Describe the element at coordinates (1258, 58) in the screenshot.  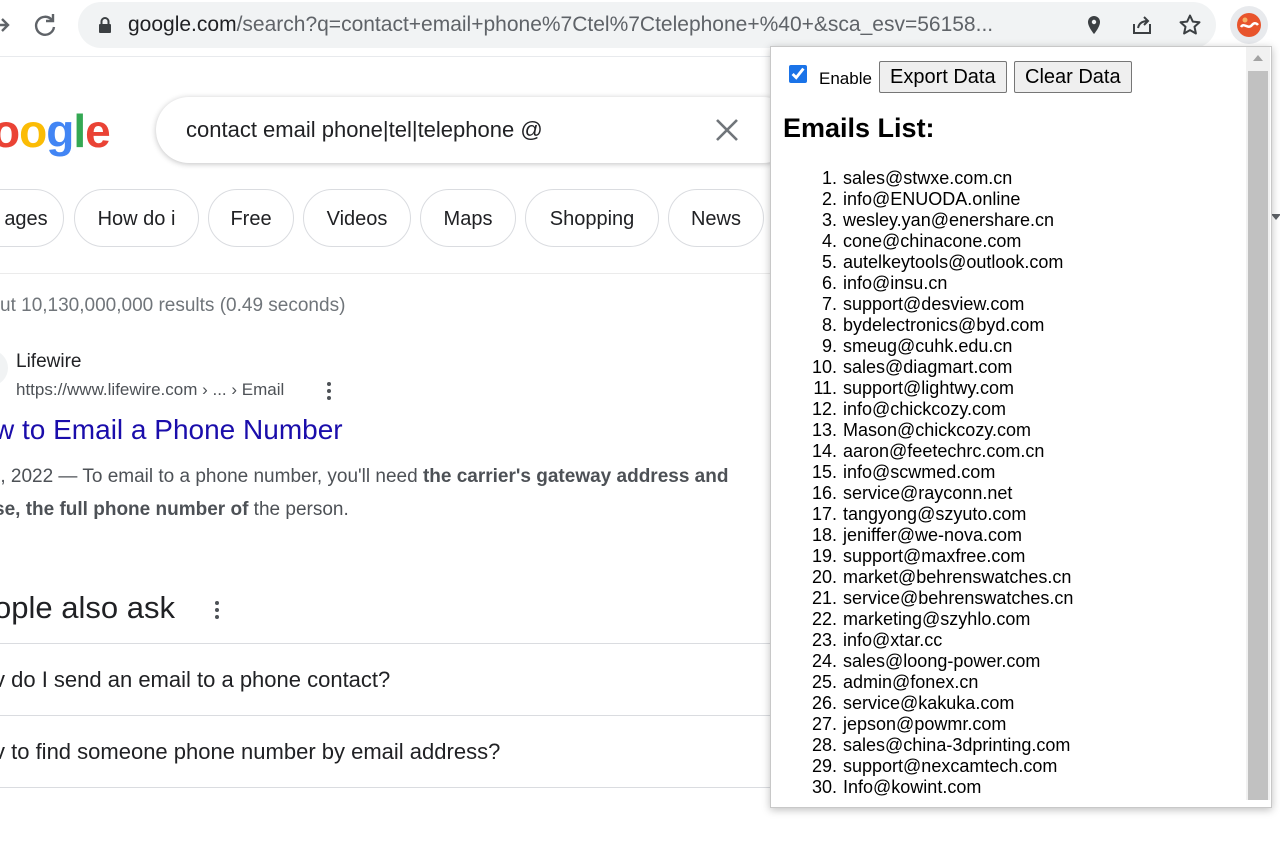
I see `scroll-up-icon` at that location.